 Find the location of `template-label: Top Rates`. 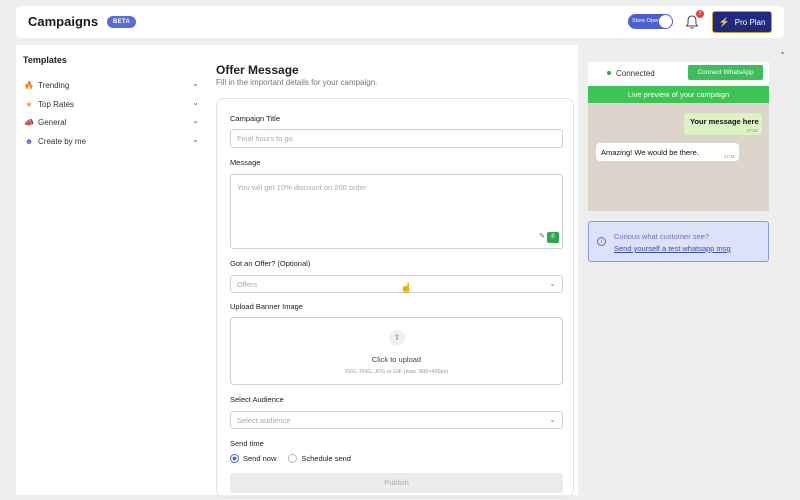

template-label: Top Rates is located at coordinates (56, 104).